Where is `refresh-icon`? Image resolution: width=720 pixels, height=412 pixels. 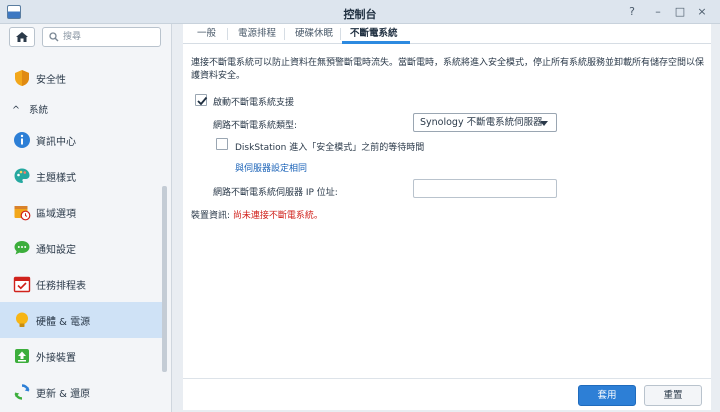 refresh-icon is located at coordinates (22, 392).